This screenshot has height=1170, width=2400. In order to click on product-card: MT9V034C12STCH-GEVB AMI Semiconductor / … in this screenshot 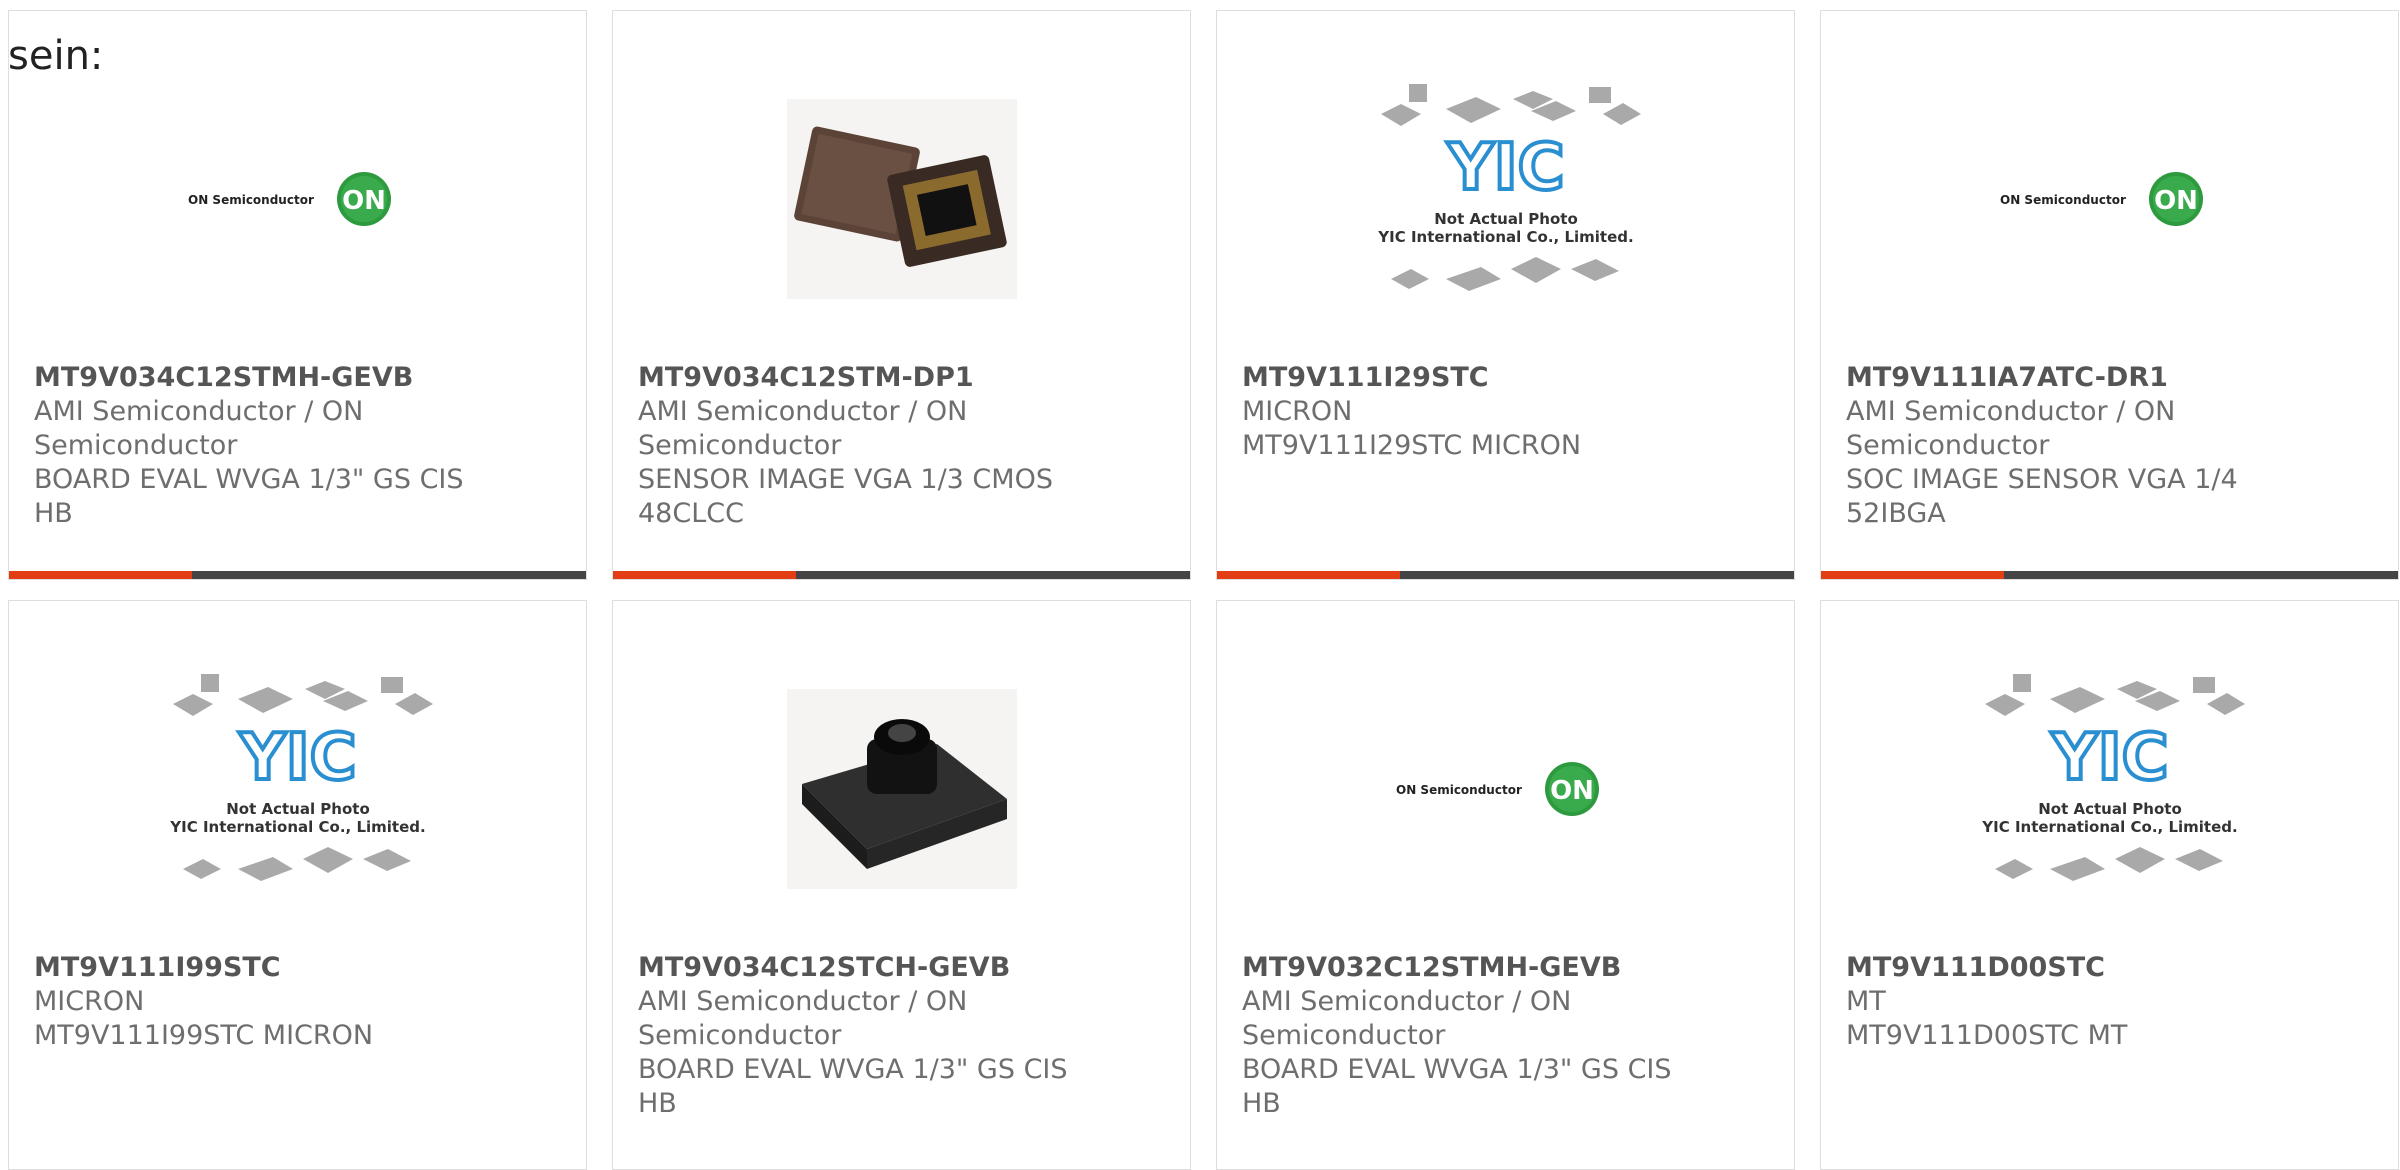, I will do `click(901, 885)`.